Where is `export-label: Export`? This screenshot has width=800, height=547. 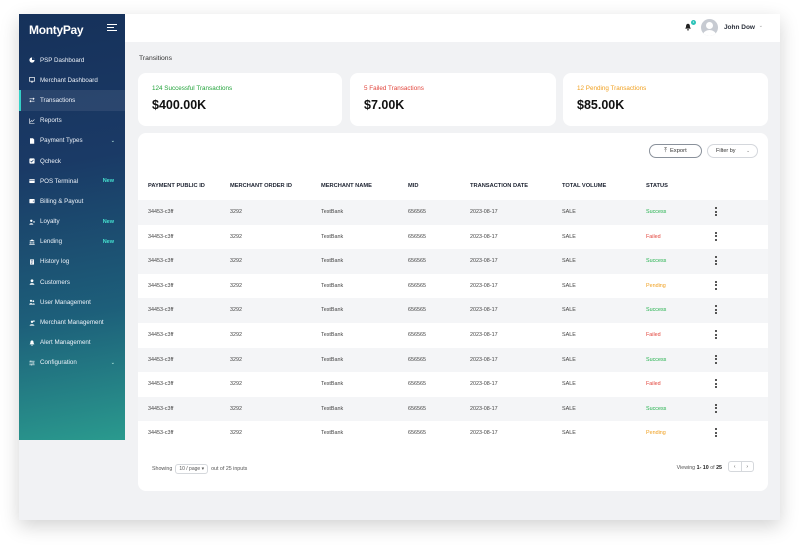
export-label: Export is located at coordinates (678, 151).